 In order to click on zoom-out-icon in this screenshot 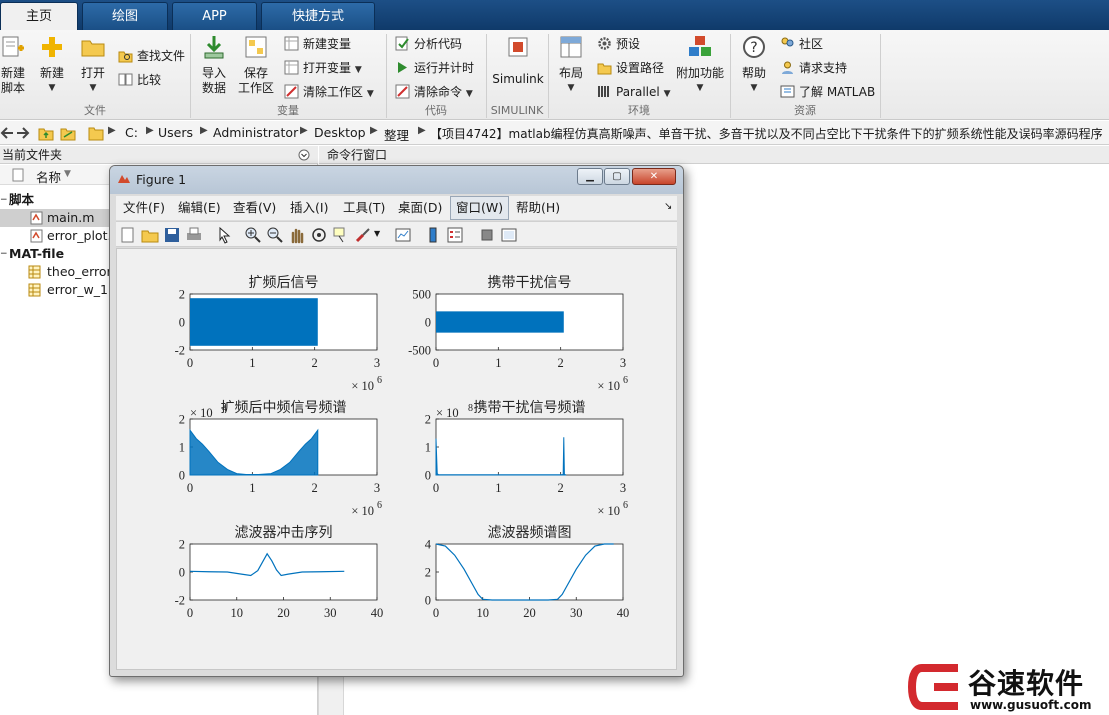, I will do `click(275, 235)`.